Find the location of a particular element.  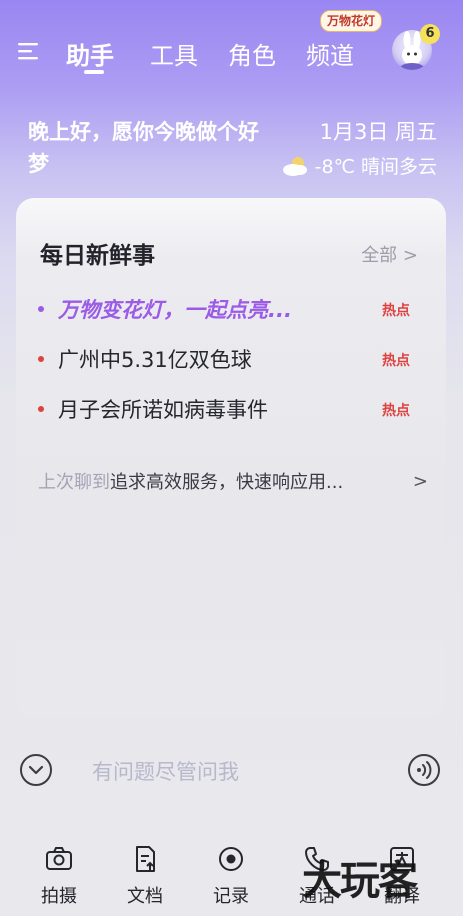

menu-icon is located at coordinates (29, 51).